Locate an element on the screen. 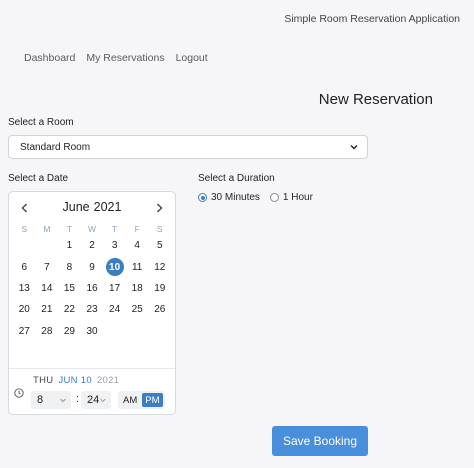 The image size is (474, 468). calendar-week: 1 2 3 4 5 is located at coordinates (92, 245).